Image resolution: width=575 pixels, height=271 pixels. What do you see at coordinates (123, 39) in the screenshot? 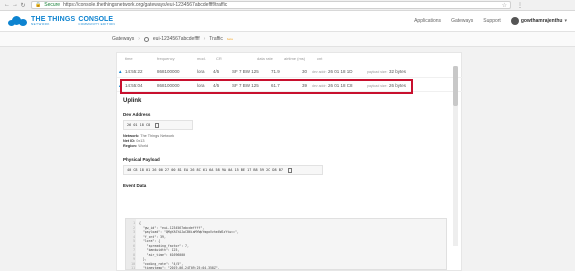
I see `breadcrumb-gateways: Gateways` at bounding box center [123, 39].